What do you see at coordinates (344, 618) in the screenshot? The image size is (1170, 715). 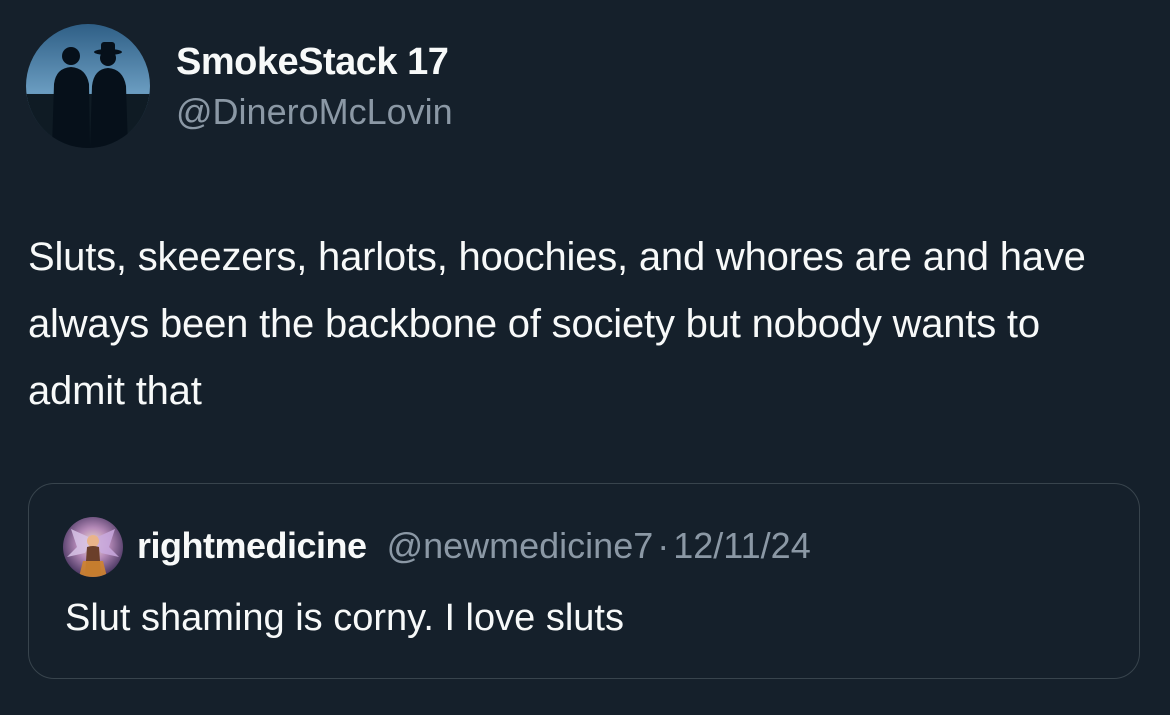 I see `quoted-text: Slut shaming is corny. I love sluts` at bounding box center [344, 618].